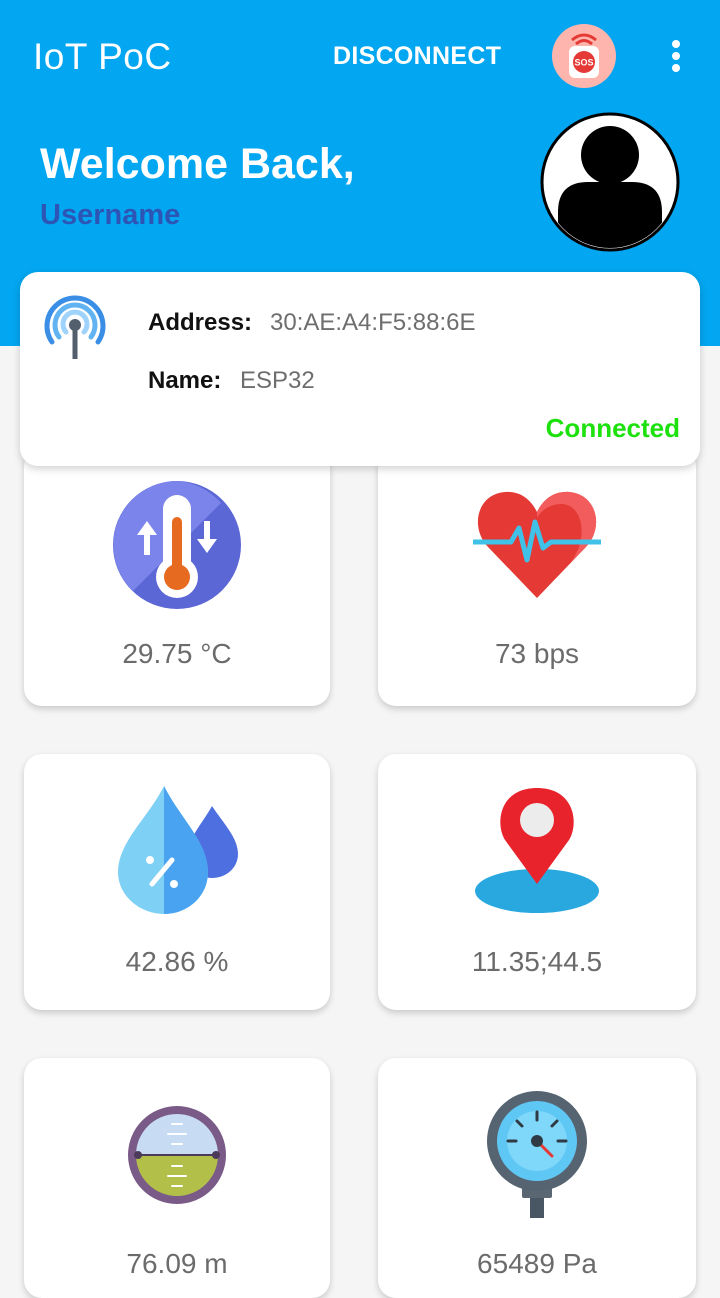  I want to click on altimeter-icon, so click(177, 1155).